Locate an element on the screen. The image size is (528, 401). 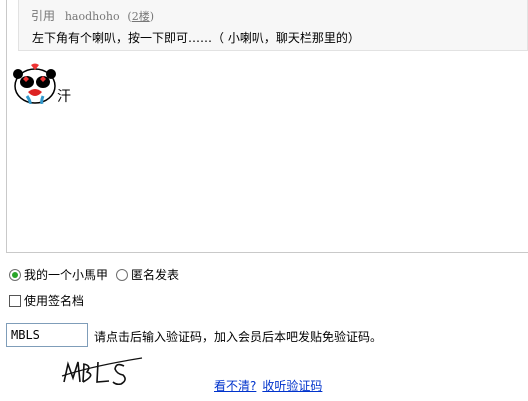
quote-prefix: 引用 is located at coordinates (43, 16).